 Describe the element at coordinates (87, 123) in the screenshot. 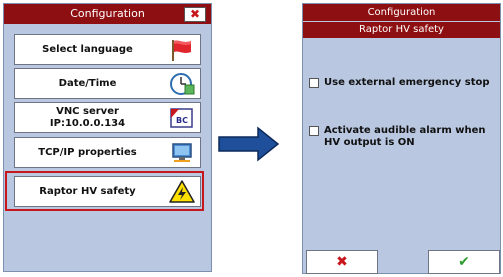

I see `vnc-server-ip: IP:10.0.0.134` at that location.